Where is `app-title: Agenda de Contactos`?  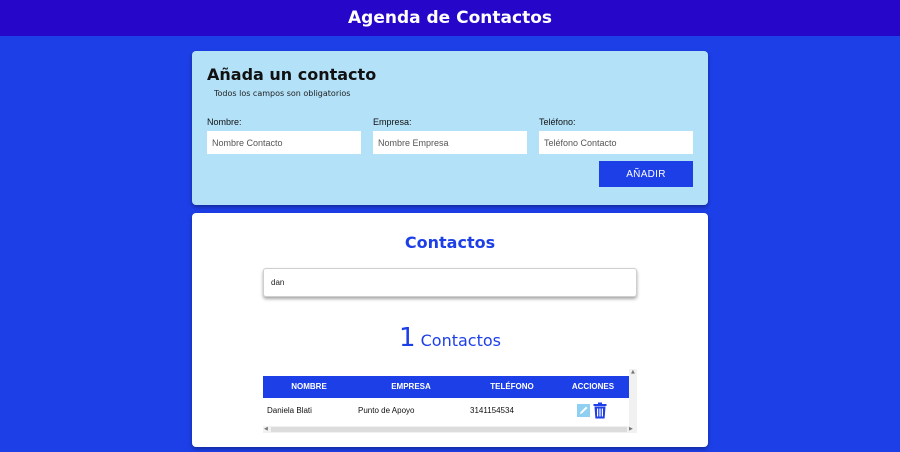 app-title: Agenda de Contactos is located at coordinates (450, 18).